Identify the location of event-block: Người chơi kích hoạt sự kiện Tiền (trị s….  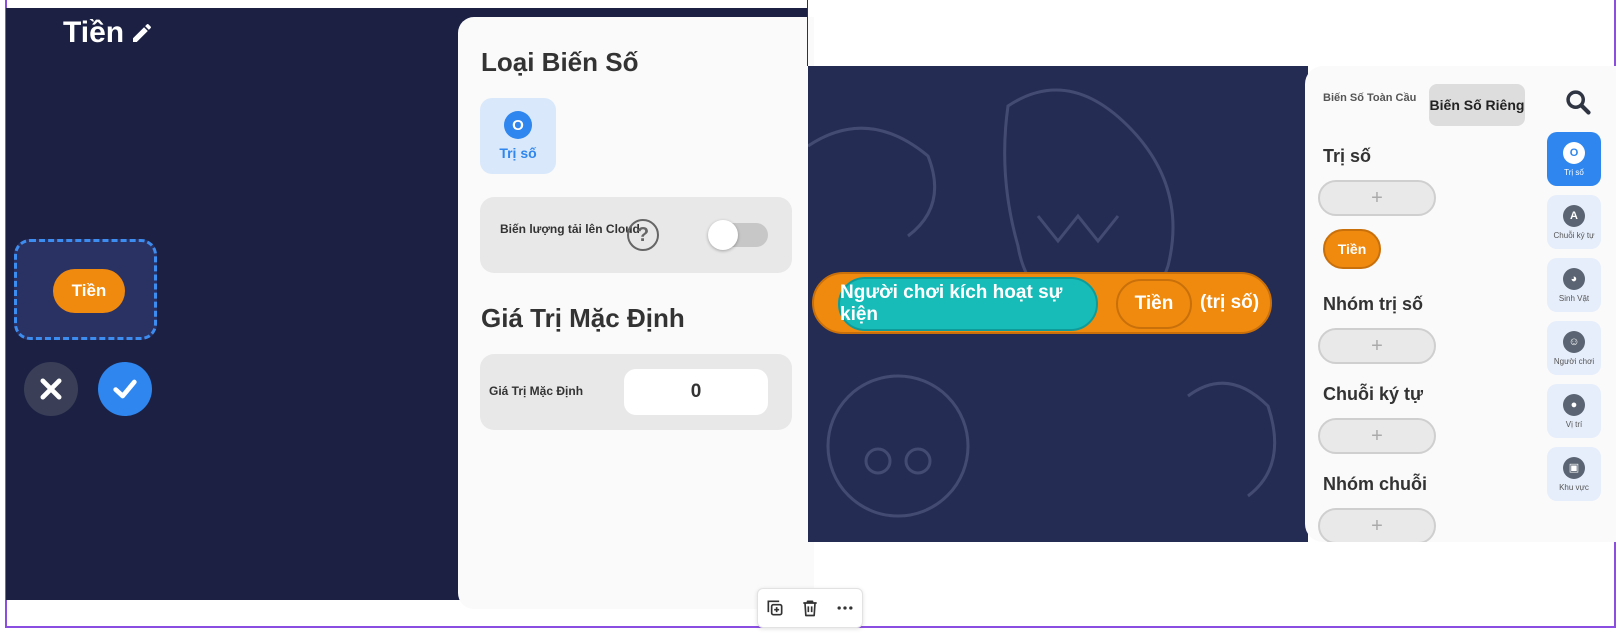
(1042, 303).